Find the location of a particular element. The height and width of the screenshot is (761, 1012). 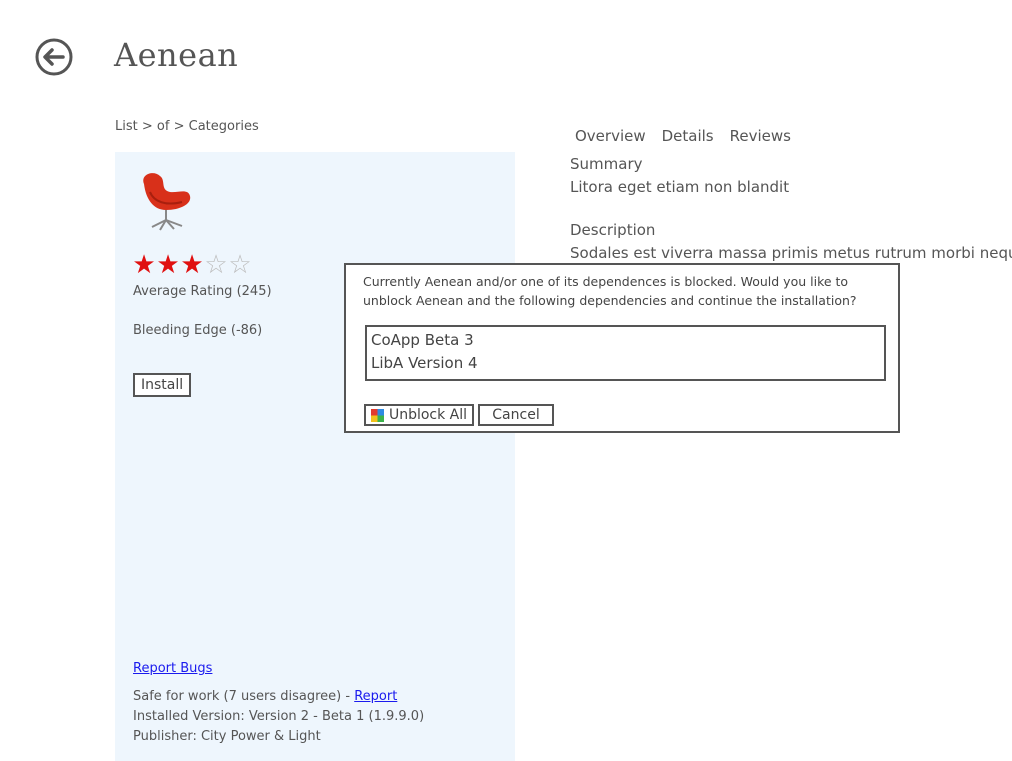

average-rating-label: Average Rating is located at coordinates (183, 291).